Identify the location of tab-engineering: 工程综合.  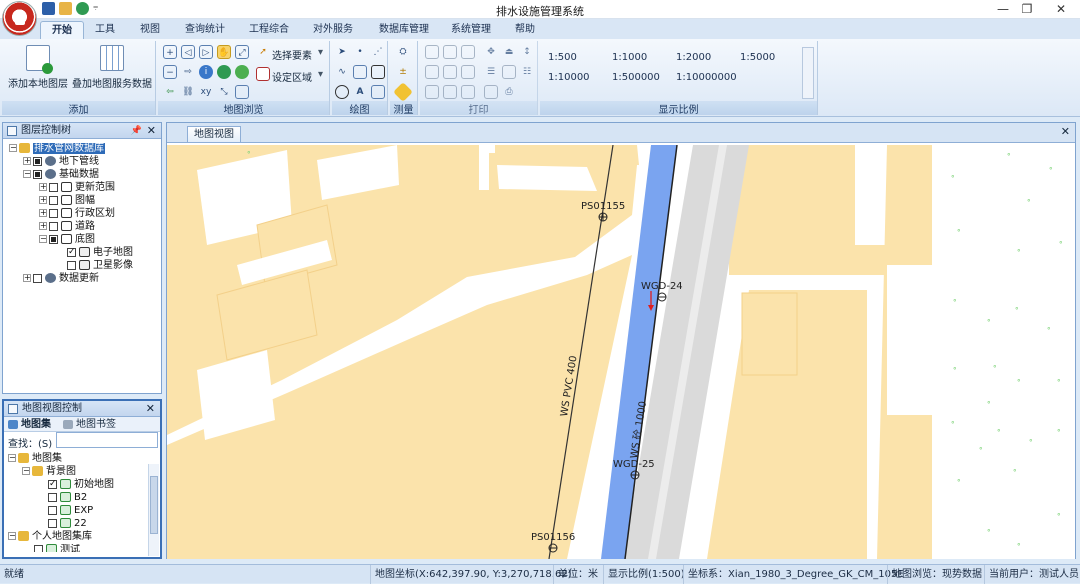
(269, 30).